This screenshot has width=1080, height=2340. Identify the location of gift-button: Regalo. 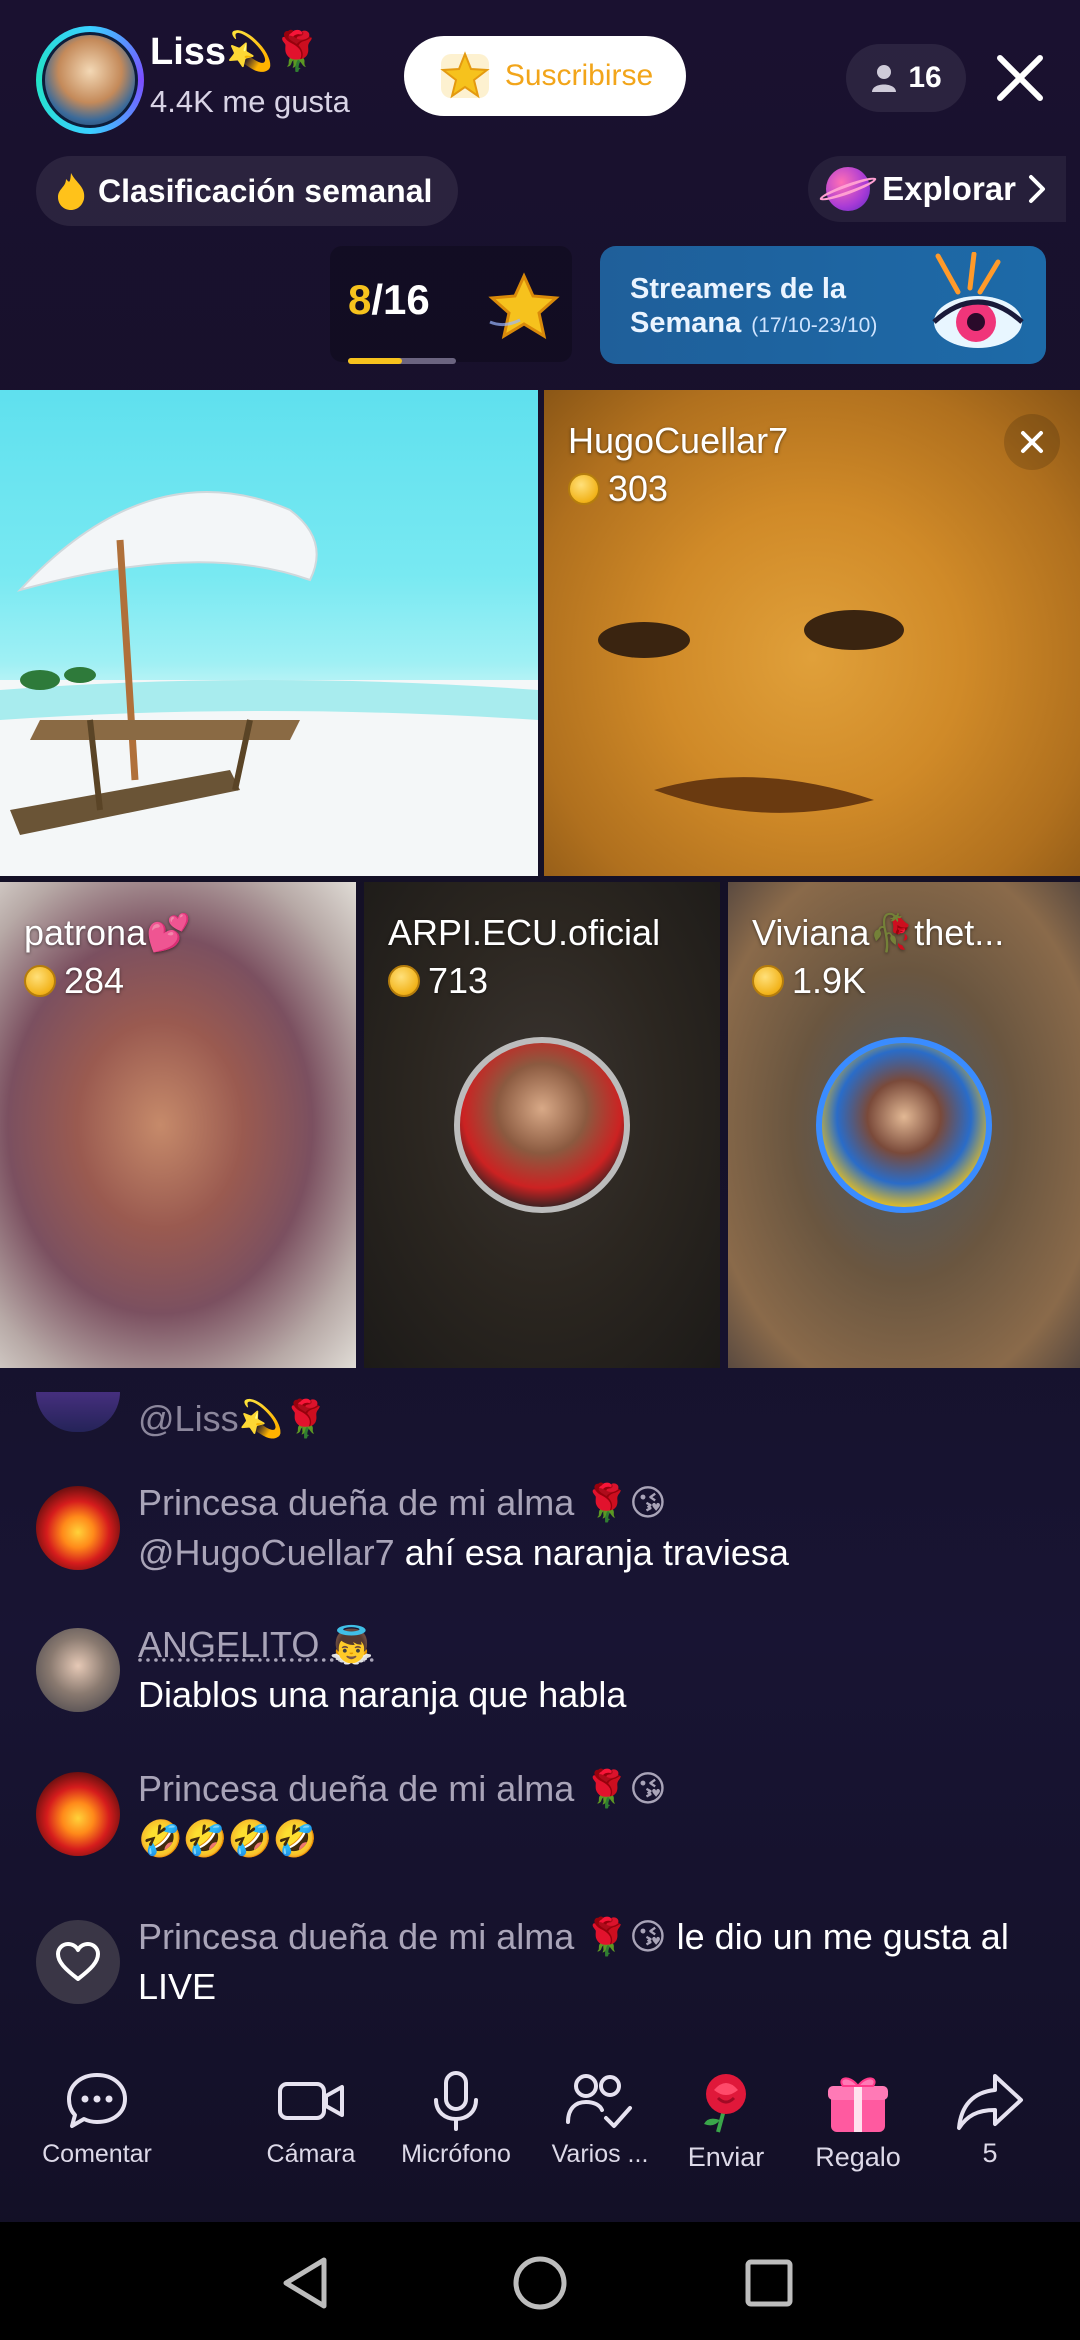
(858, 2121).